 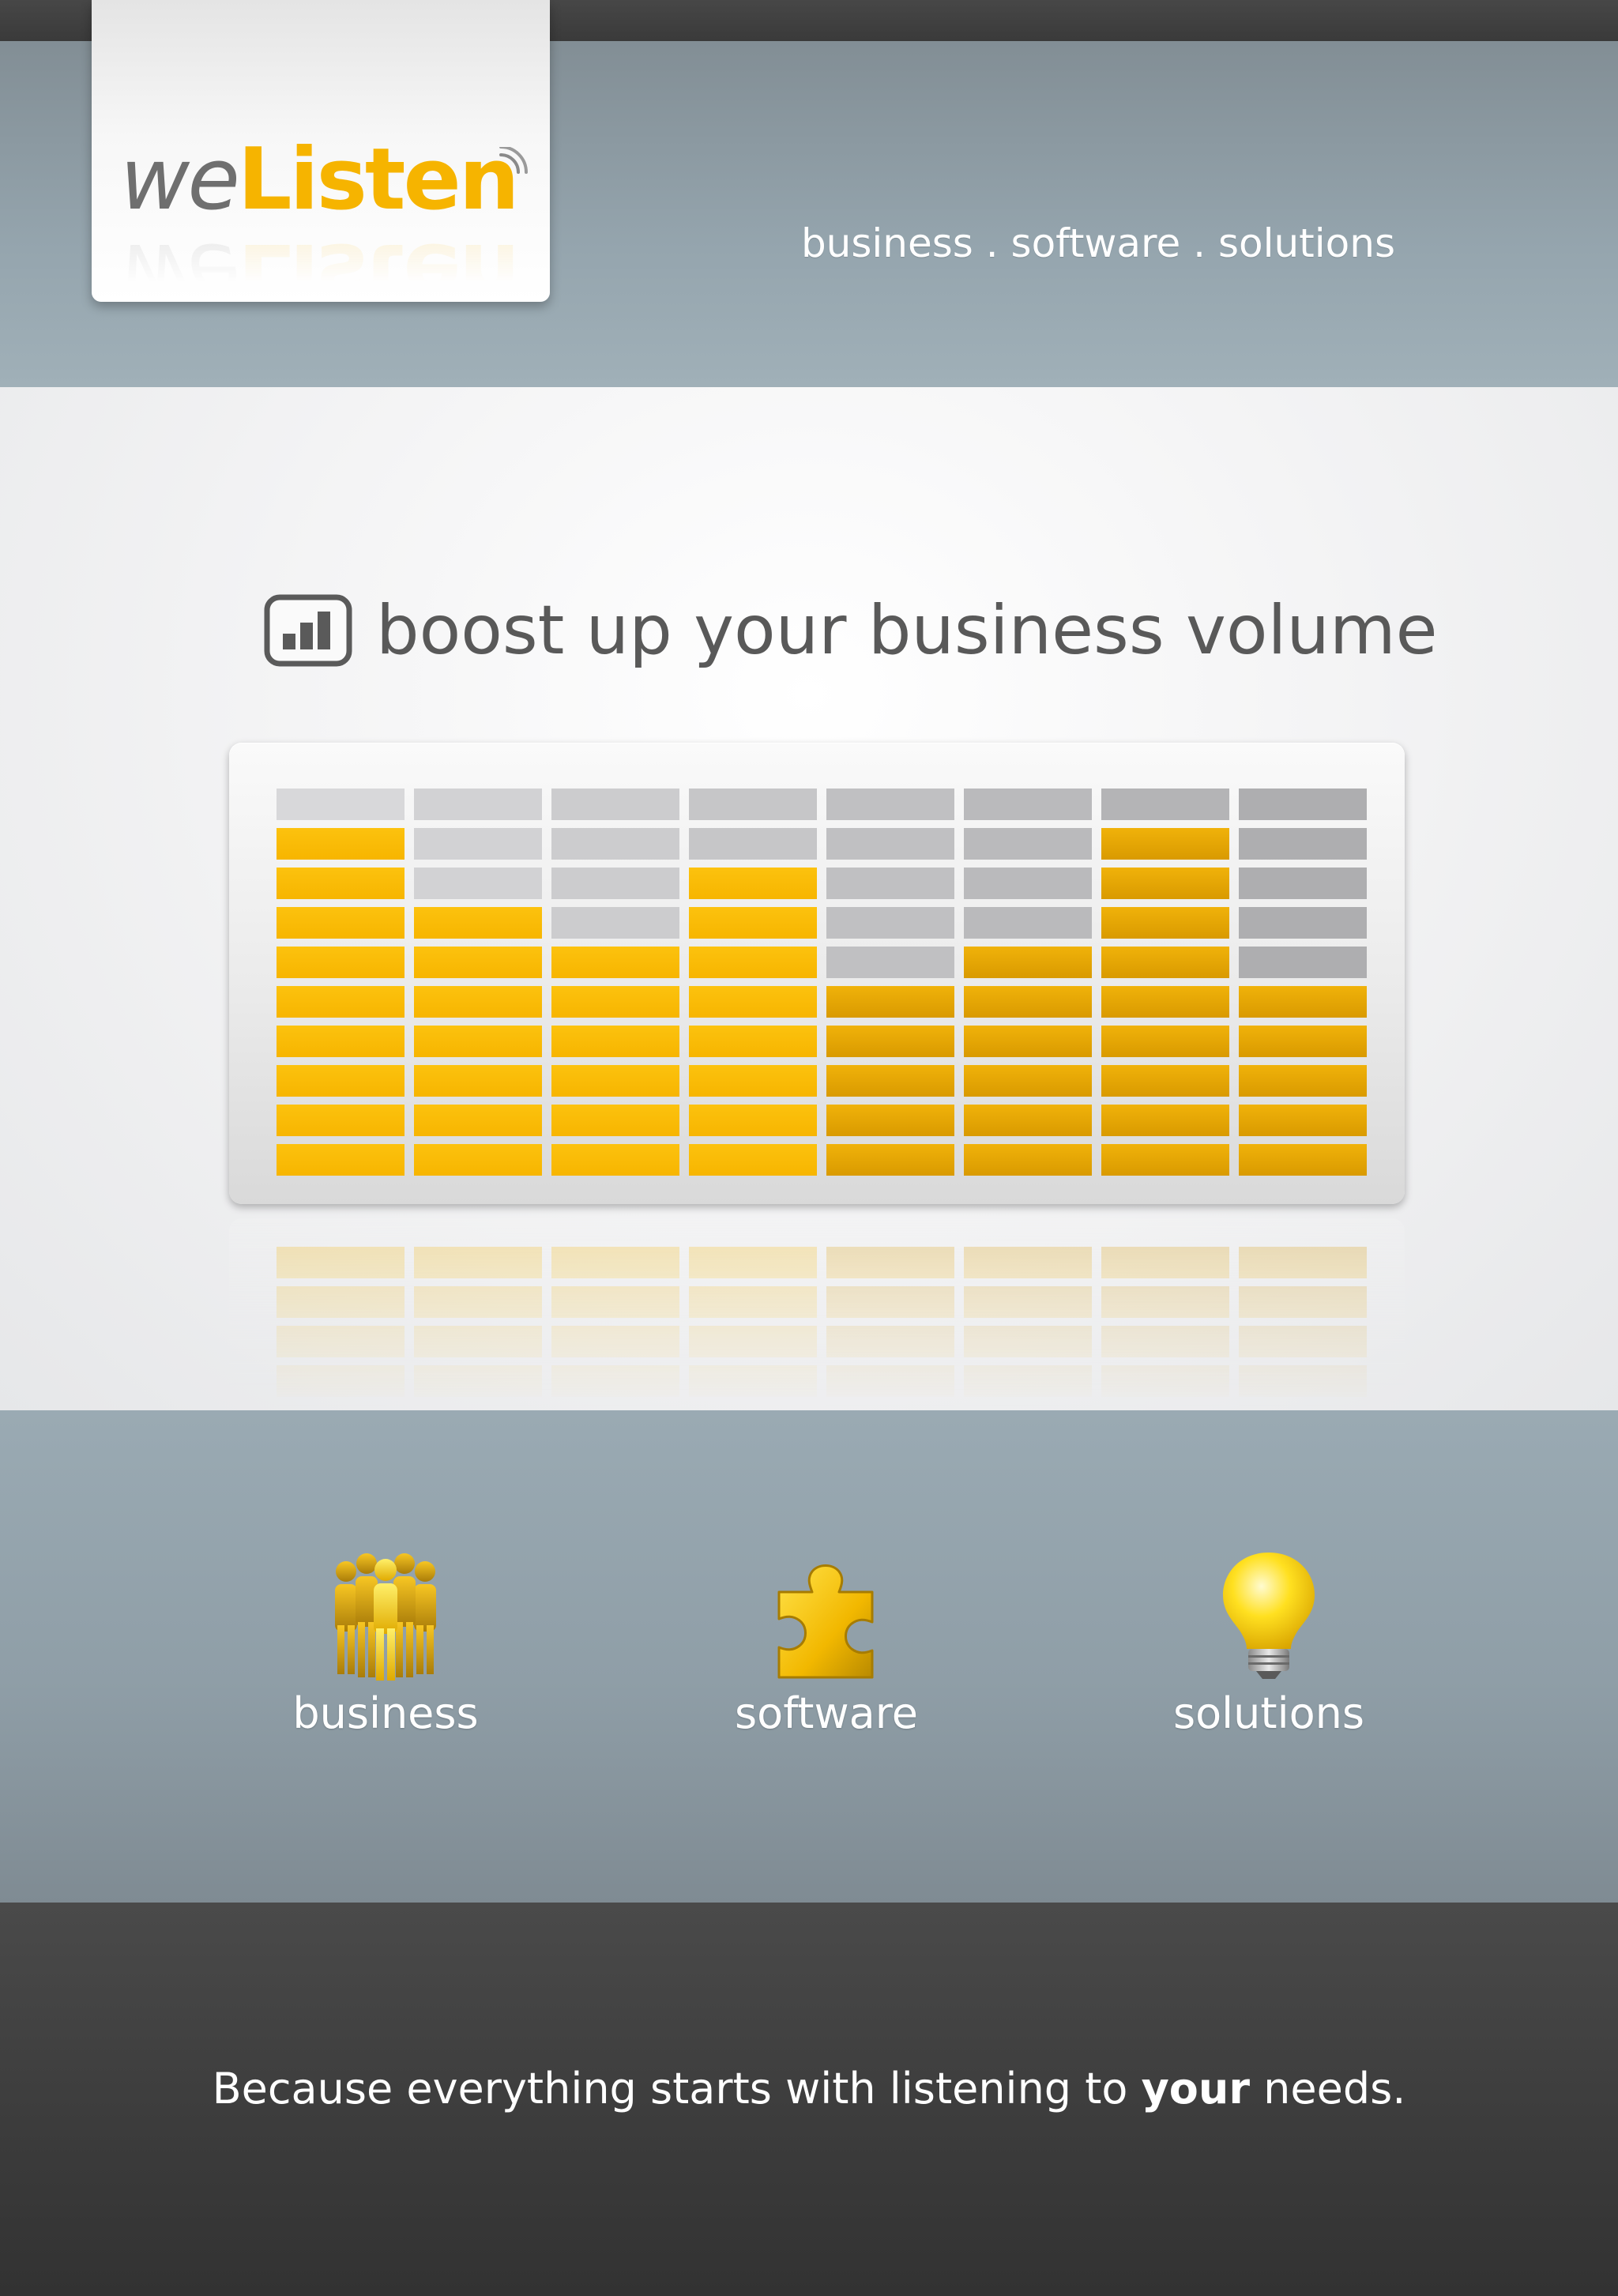 What do you see at coordinates (1268, 1713) in the screenshot?
I see `feature-label: solutions` at bounding box center [1268, 1713].